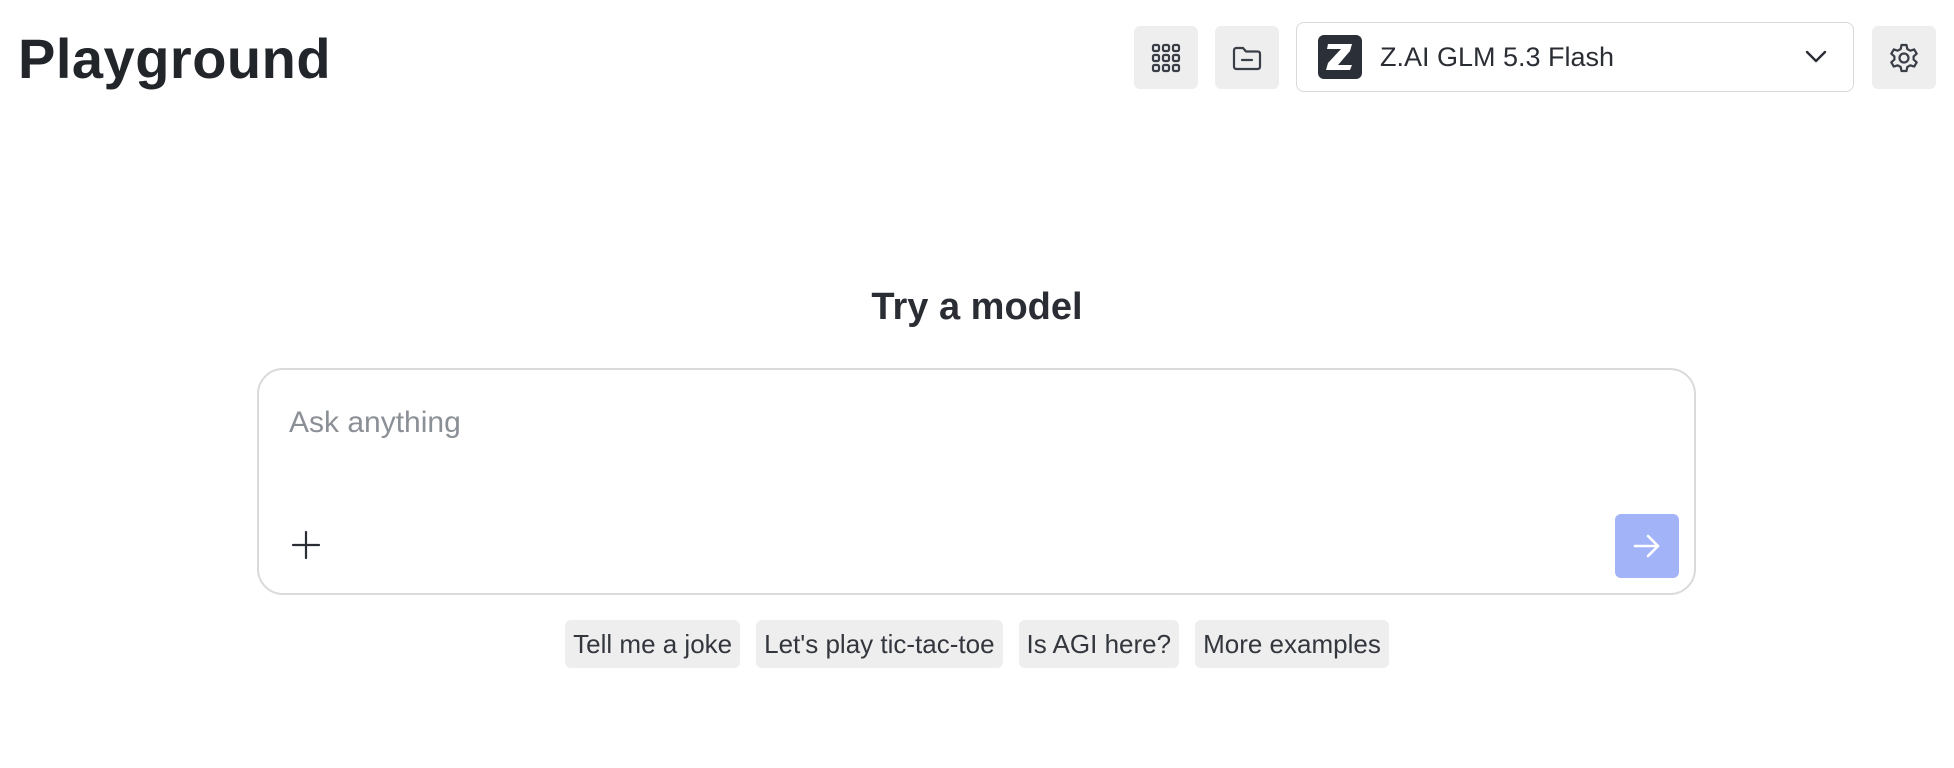 This screenshot has width=1954, height=768. Describe the element at coordinates (653, 644) in the screenshot. I see `suggestion-chip: Tell me a joke` at that location.